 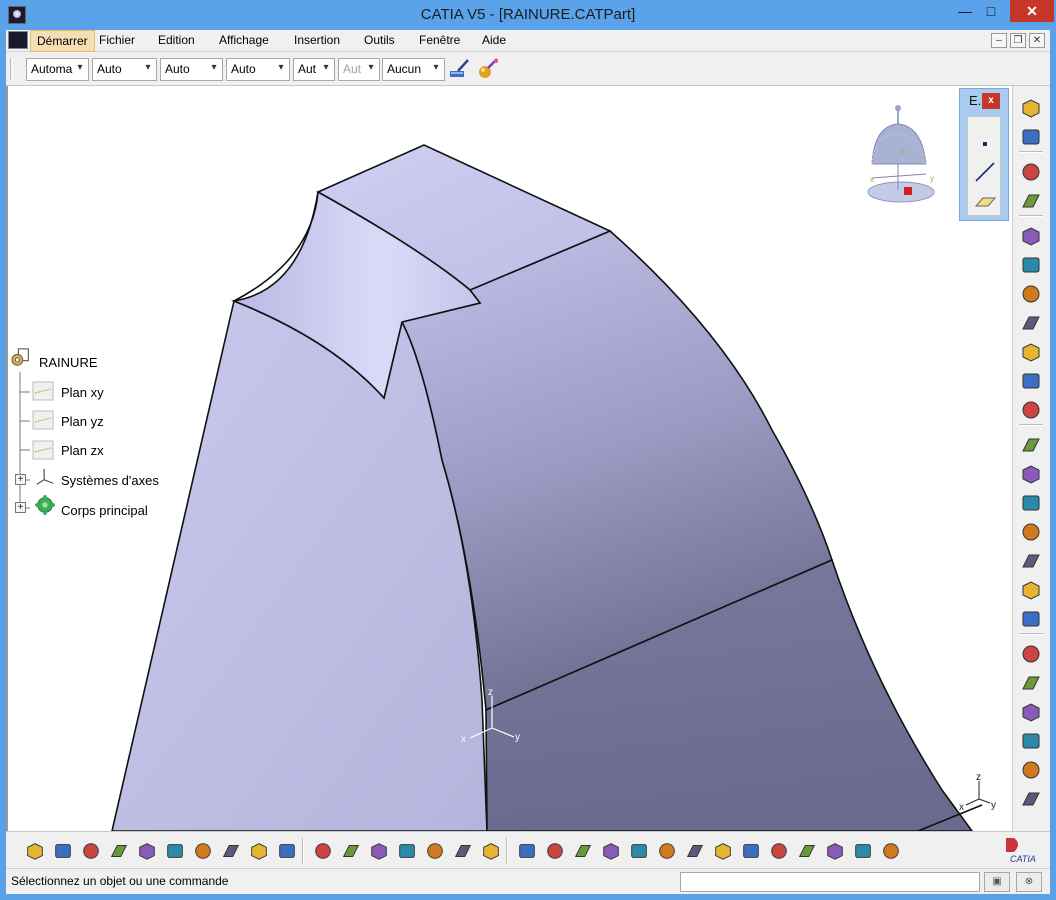 I want to click on minimize-button: —, so click(x=965, y=11).